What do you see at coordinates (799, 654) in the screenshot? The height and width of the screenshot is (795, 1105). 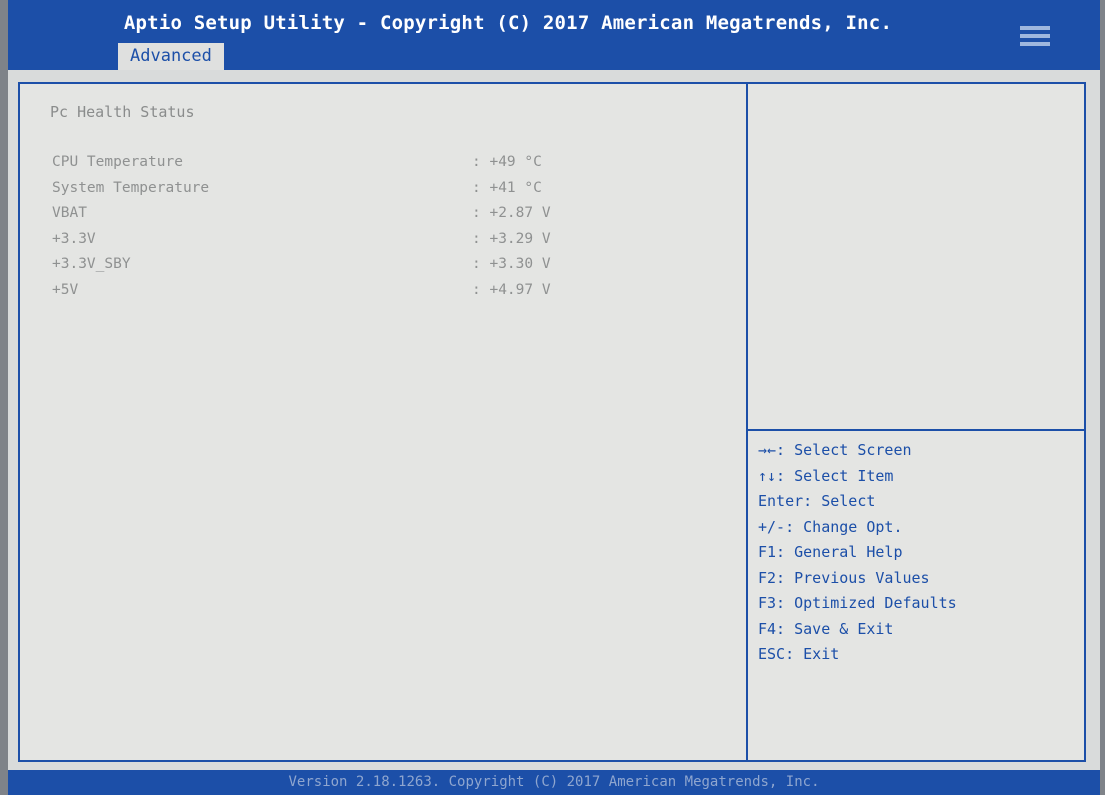 I see `help-line-esc: ESC: Exit` at bounding box center [799, 654].